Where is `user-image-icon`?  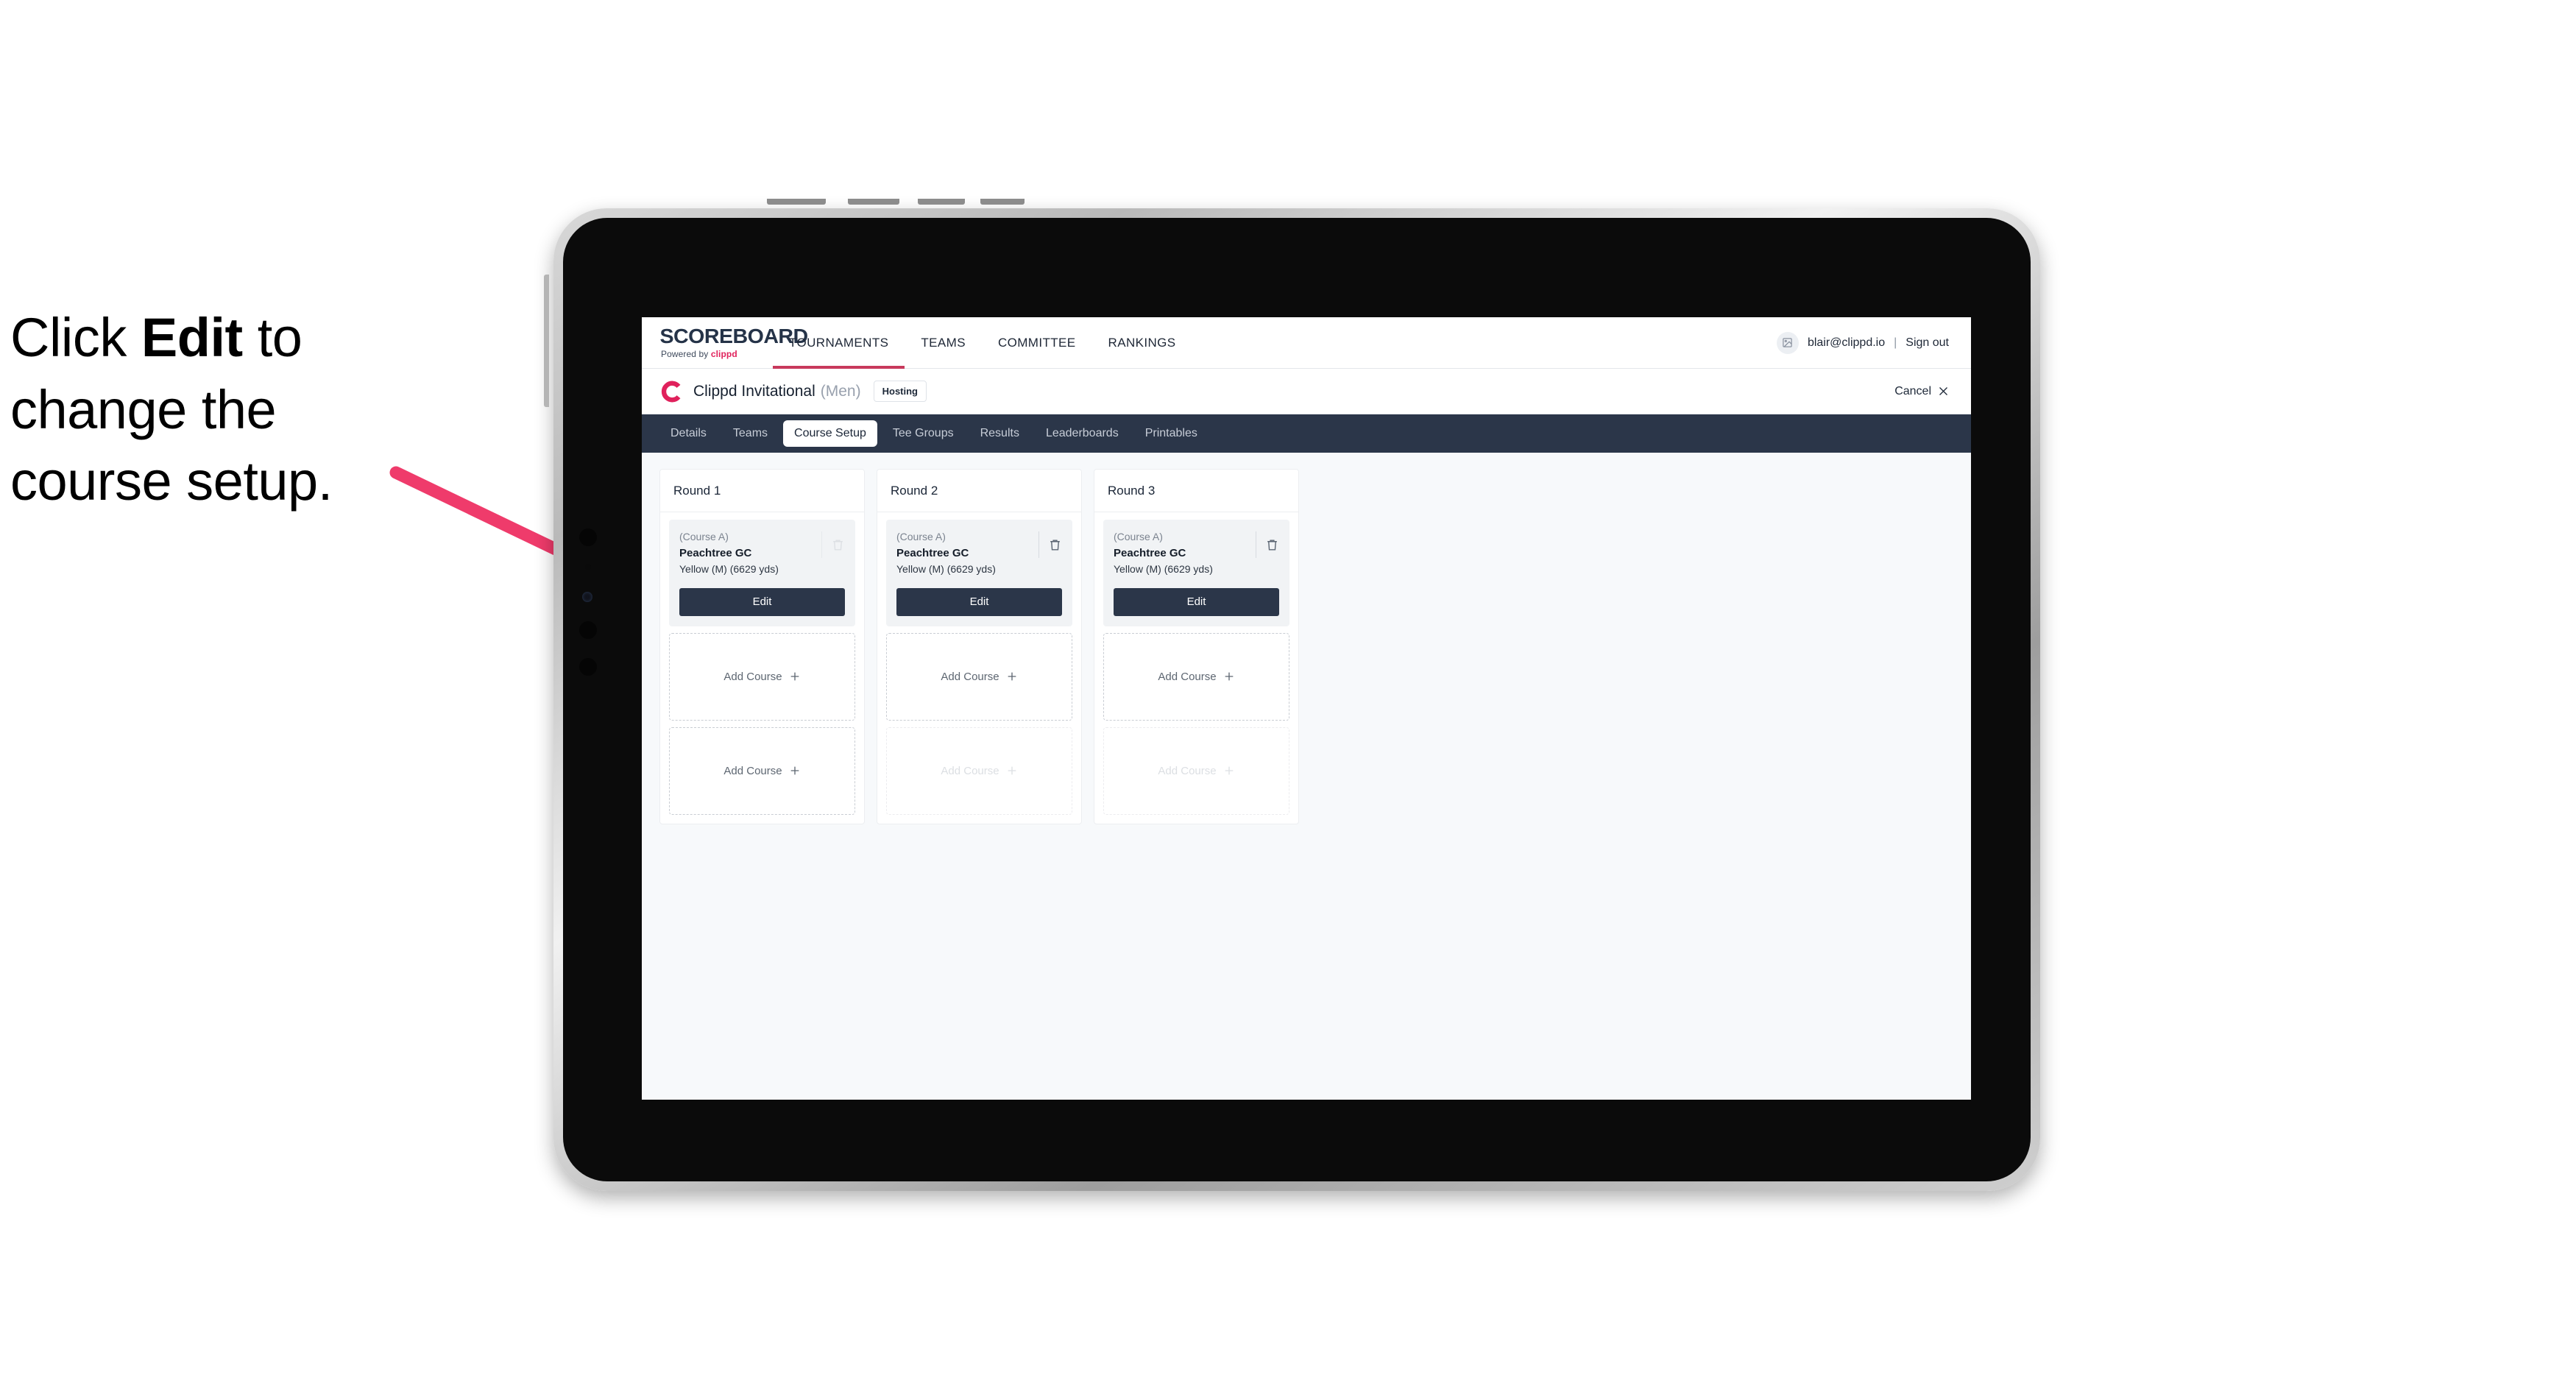
user-image-icon is located at coordinates (1787, 343).